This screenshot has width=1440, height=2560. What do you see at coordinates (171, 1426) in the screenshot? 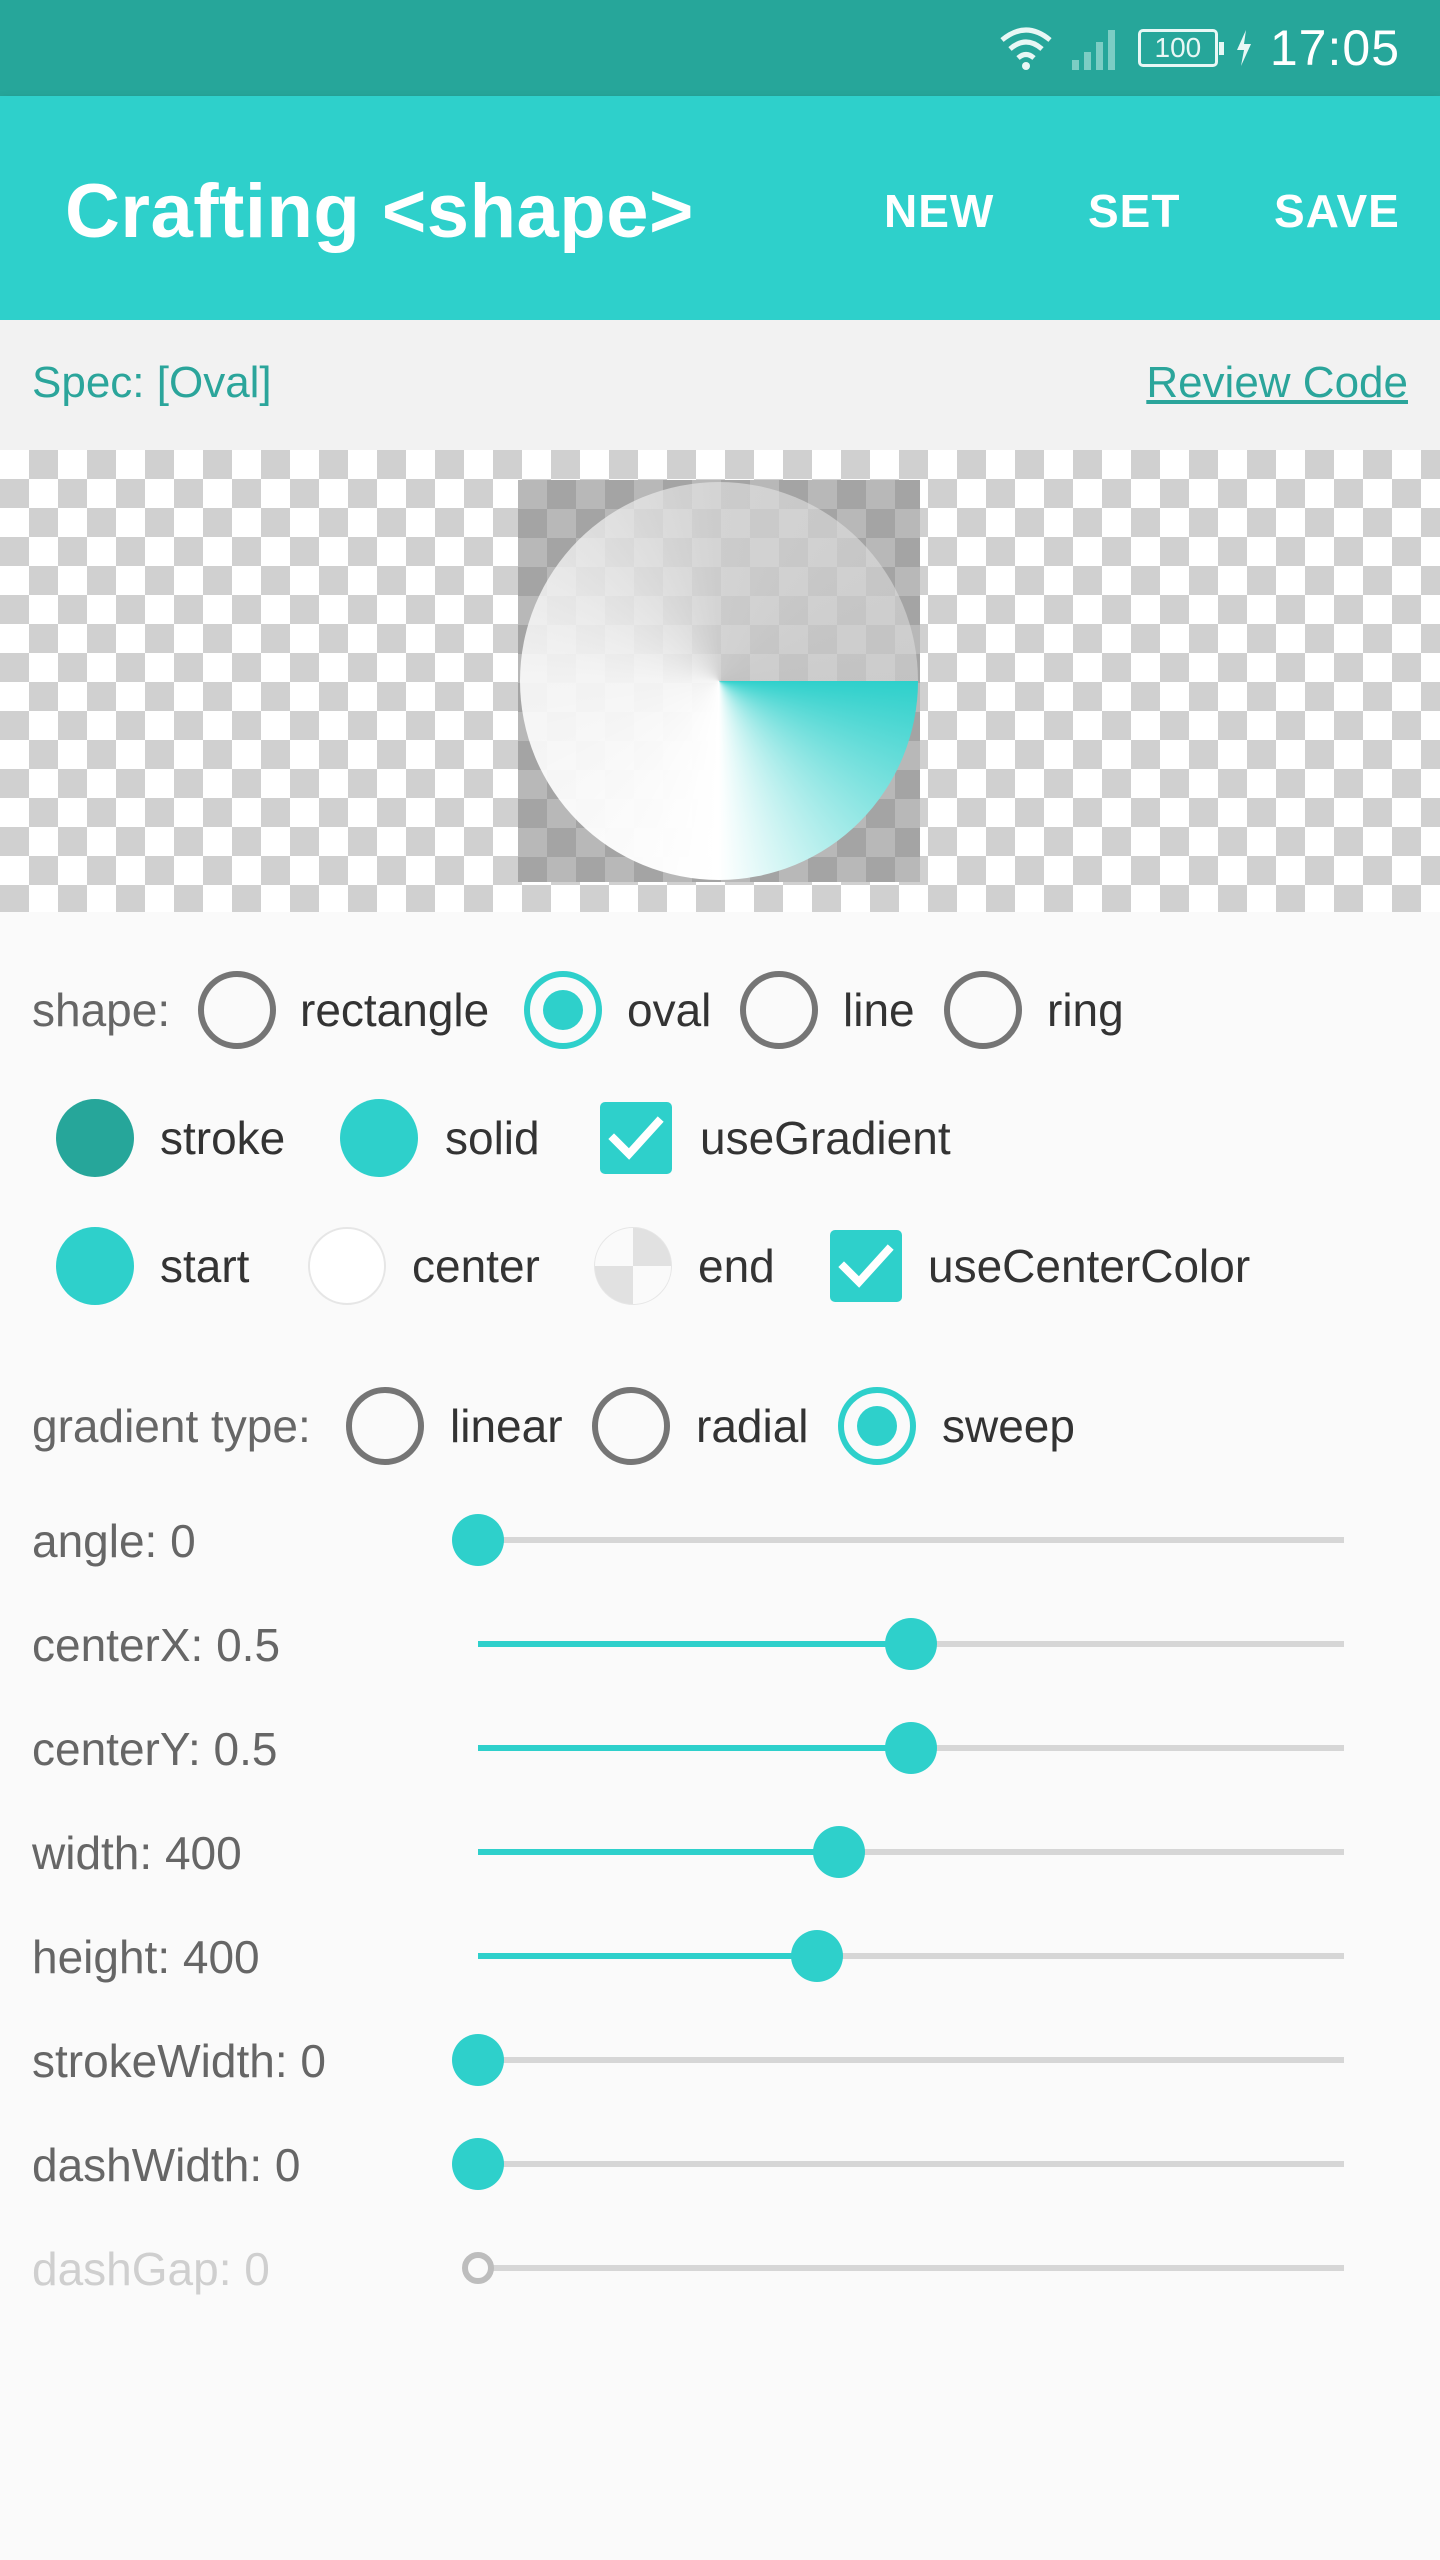
I see `gradient-type-label: gradient type:` at bounding box center [171, 1426].